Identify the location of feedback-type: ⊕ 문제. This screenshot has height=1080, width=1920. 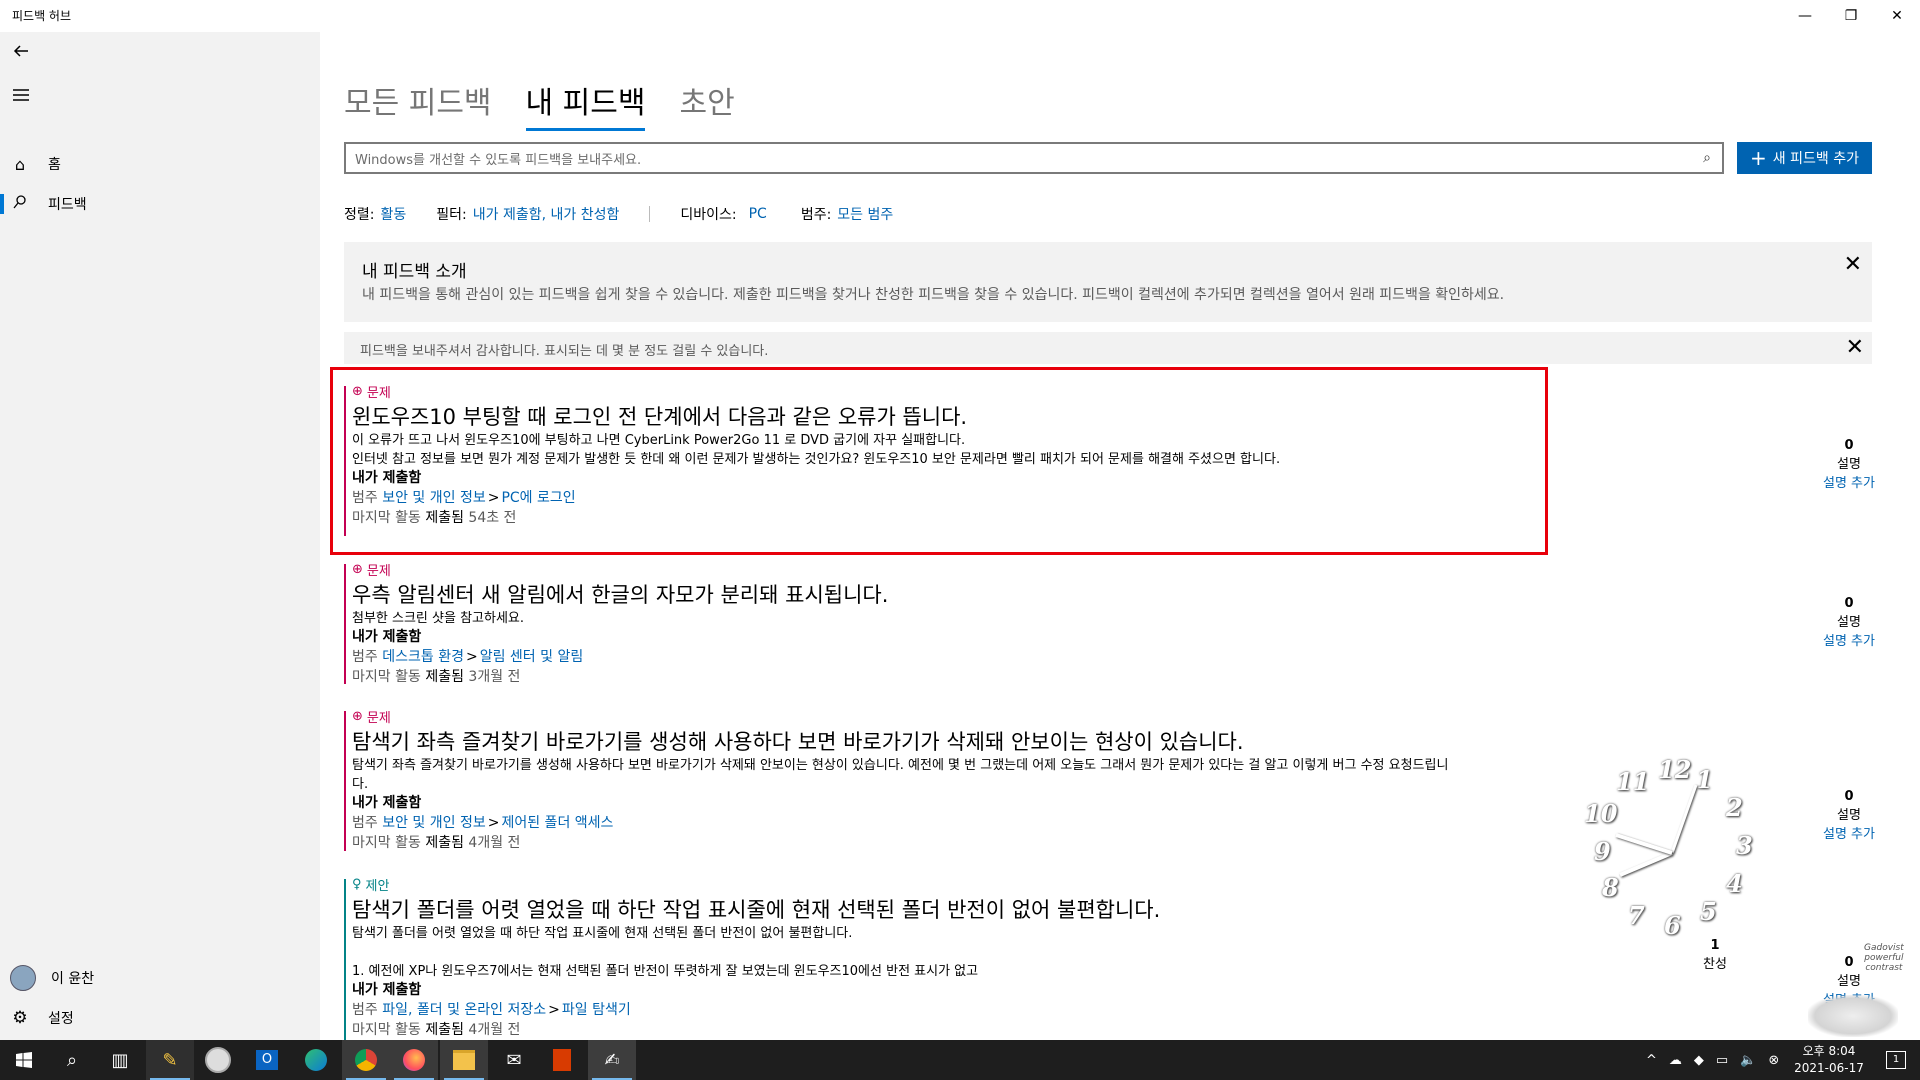
(371, 570).